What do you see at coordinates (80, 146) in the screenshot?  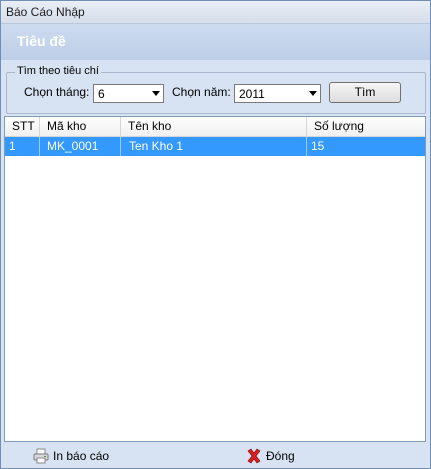 I see `cell-ma-kho: MK_0001` at bounding box center [80, 146].